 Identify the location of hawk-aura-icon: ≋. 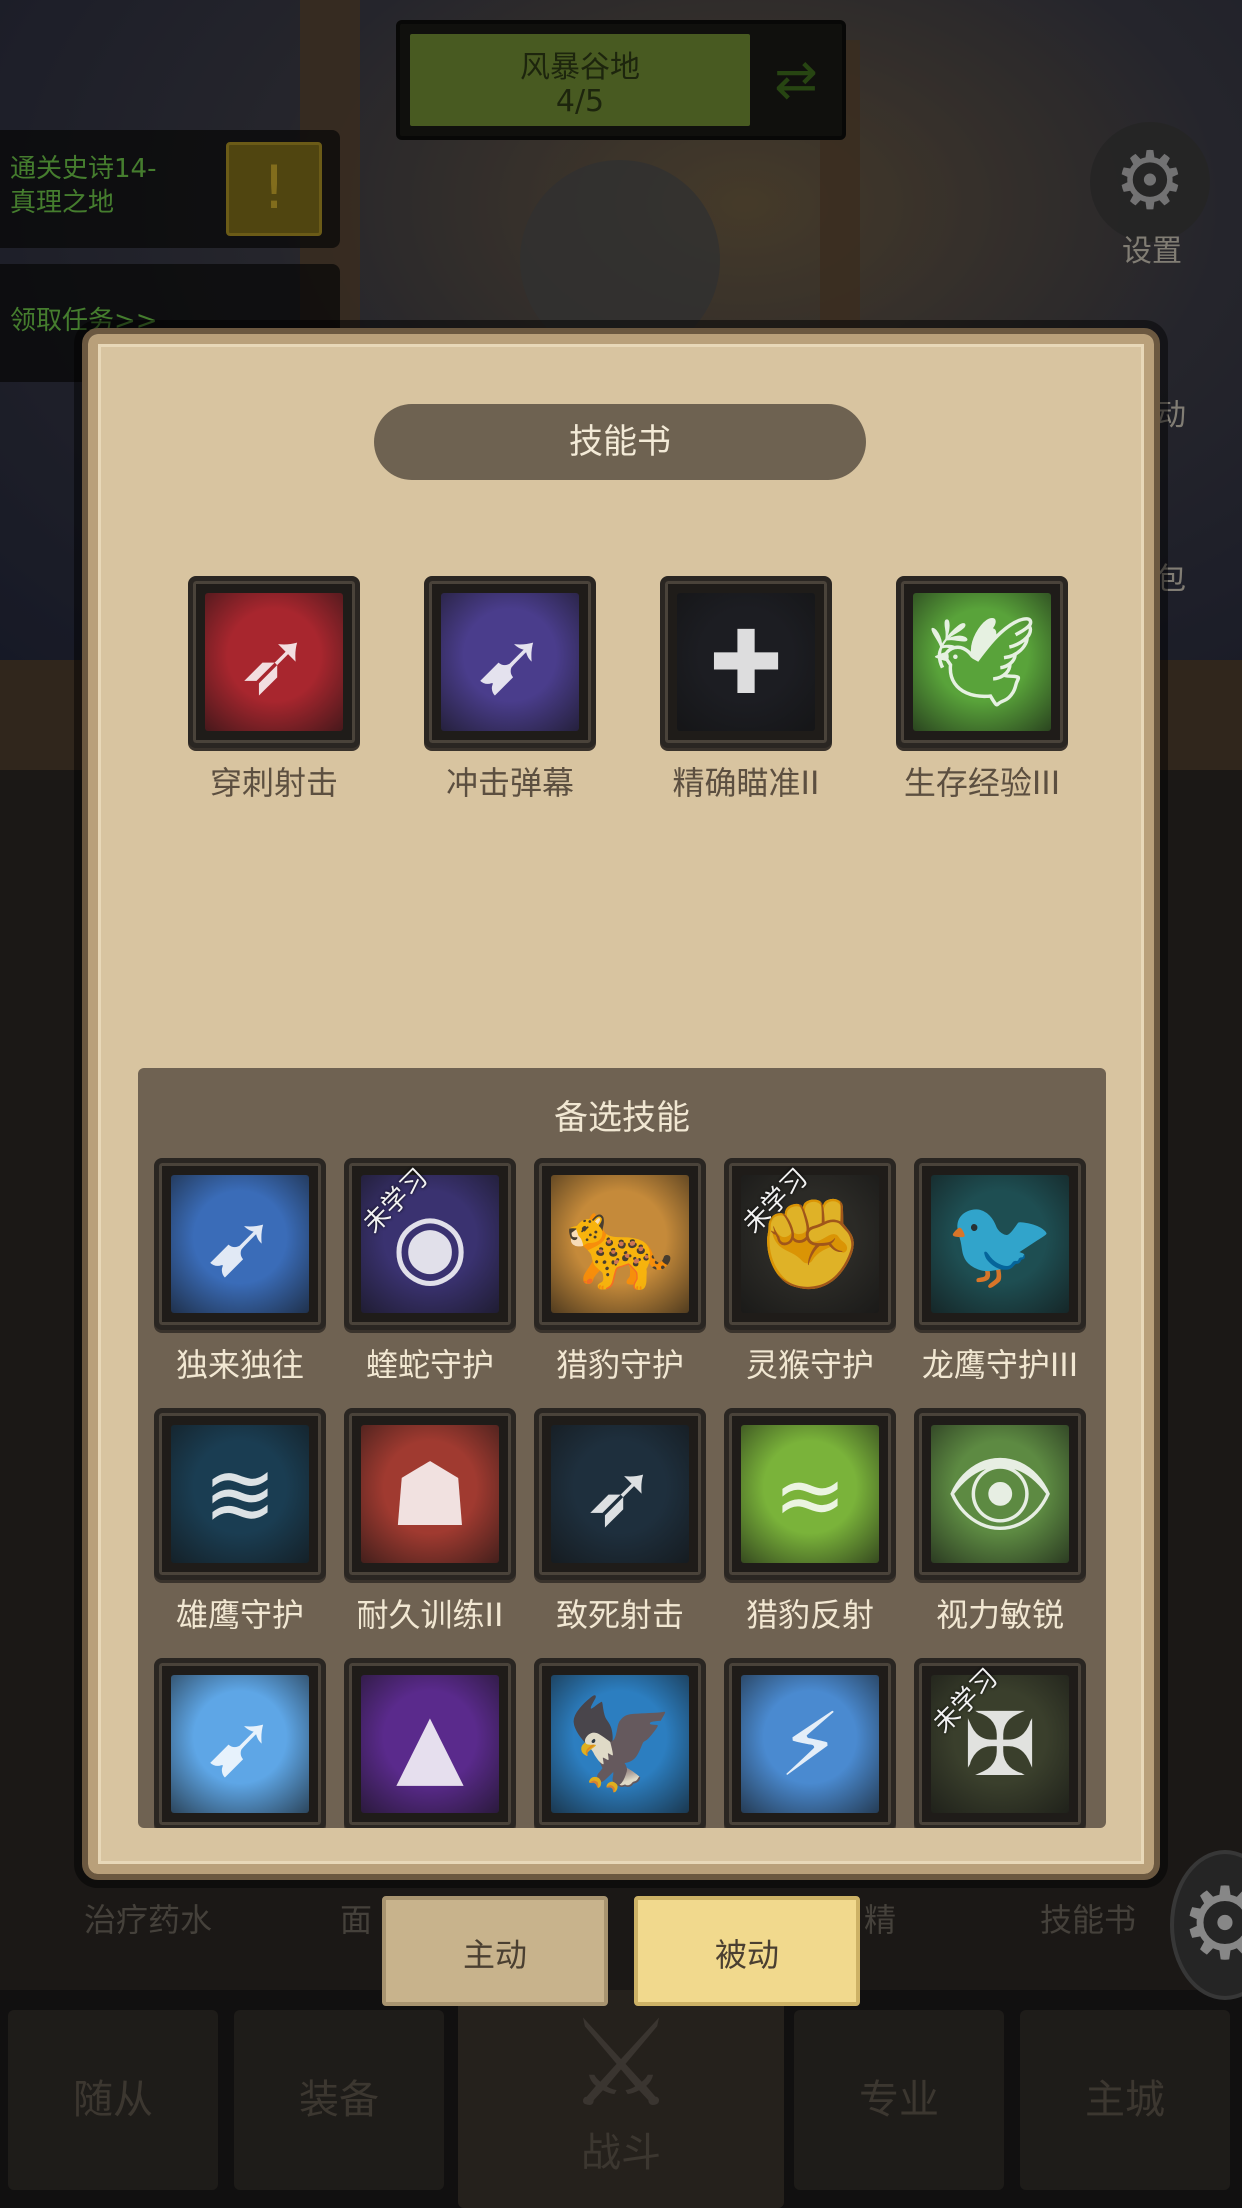
(240, 1494).